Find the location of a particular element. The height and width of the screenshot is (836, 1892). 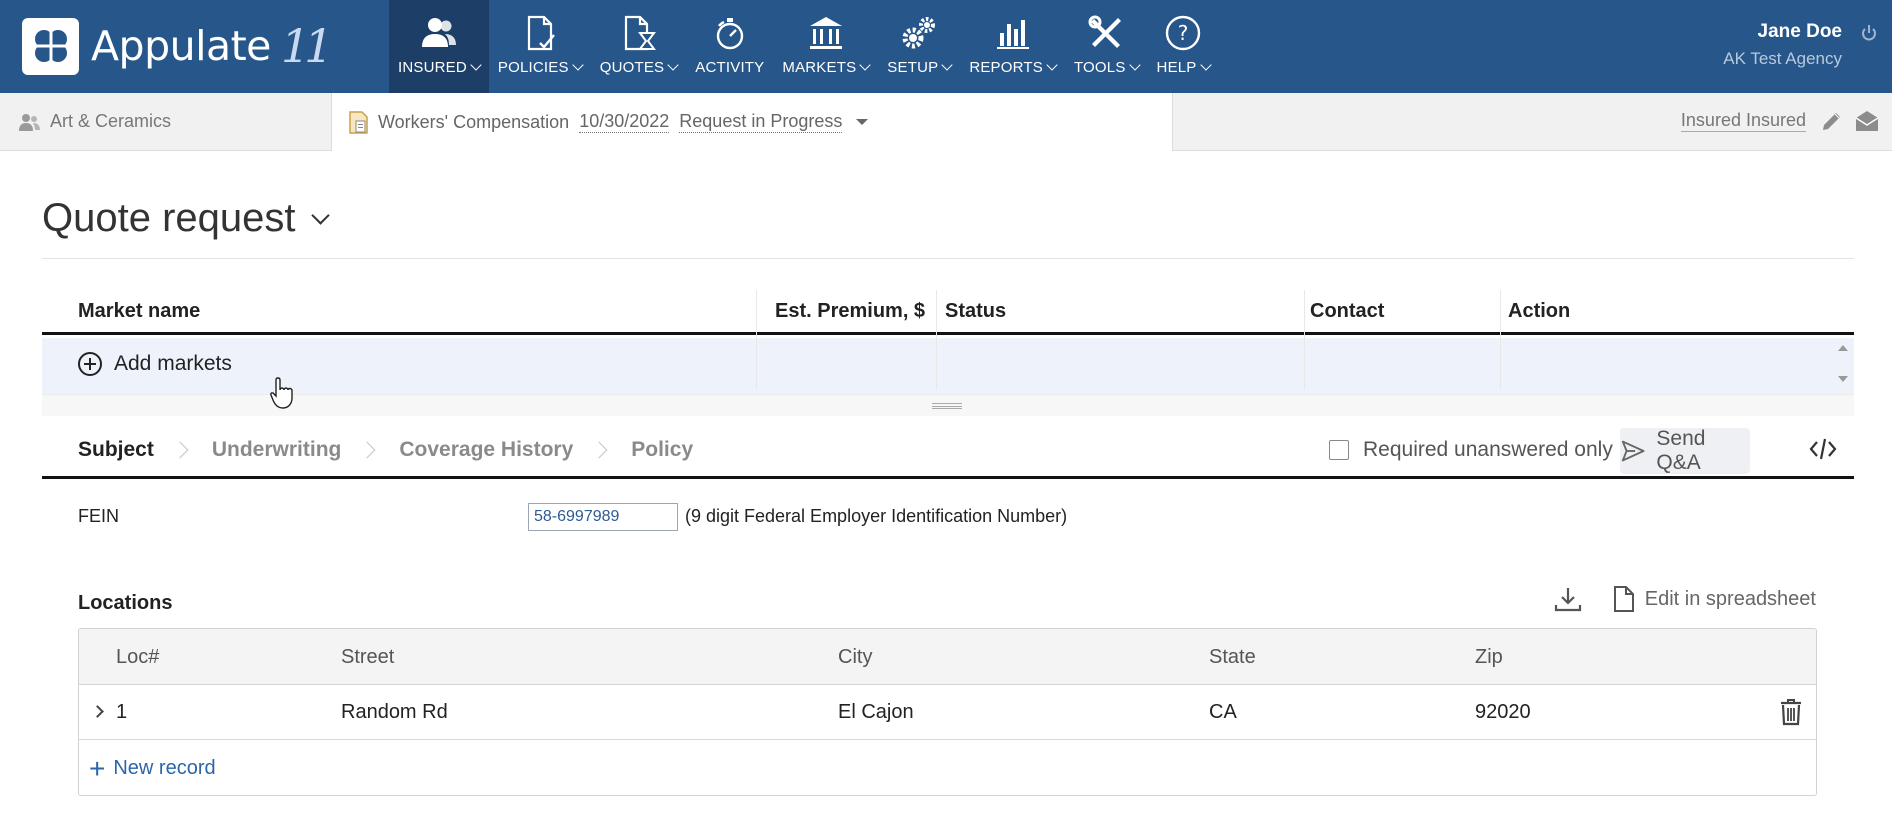

context-actions: Insured Insured is located at coordinates (1780, 121).